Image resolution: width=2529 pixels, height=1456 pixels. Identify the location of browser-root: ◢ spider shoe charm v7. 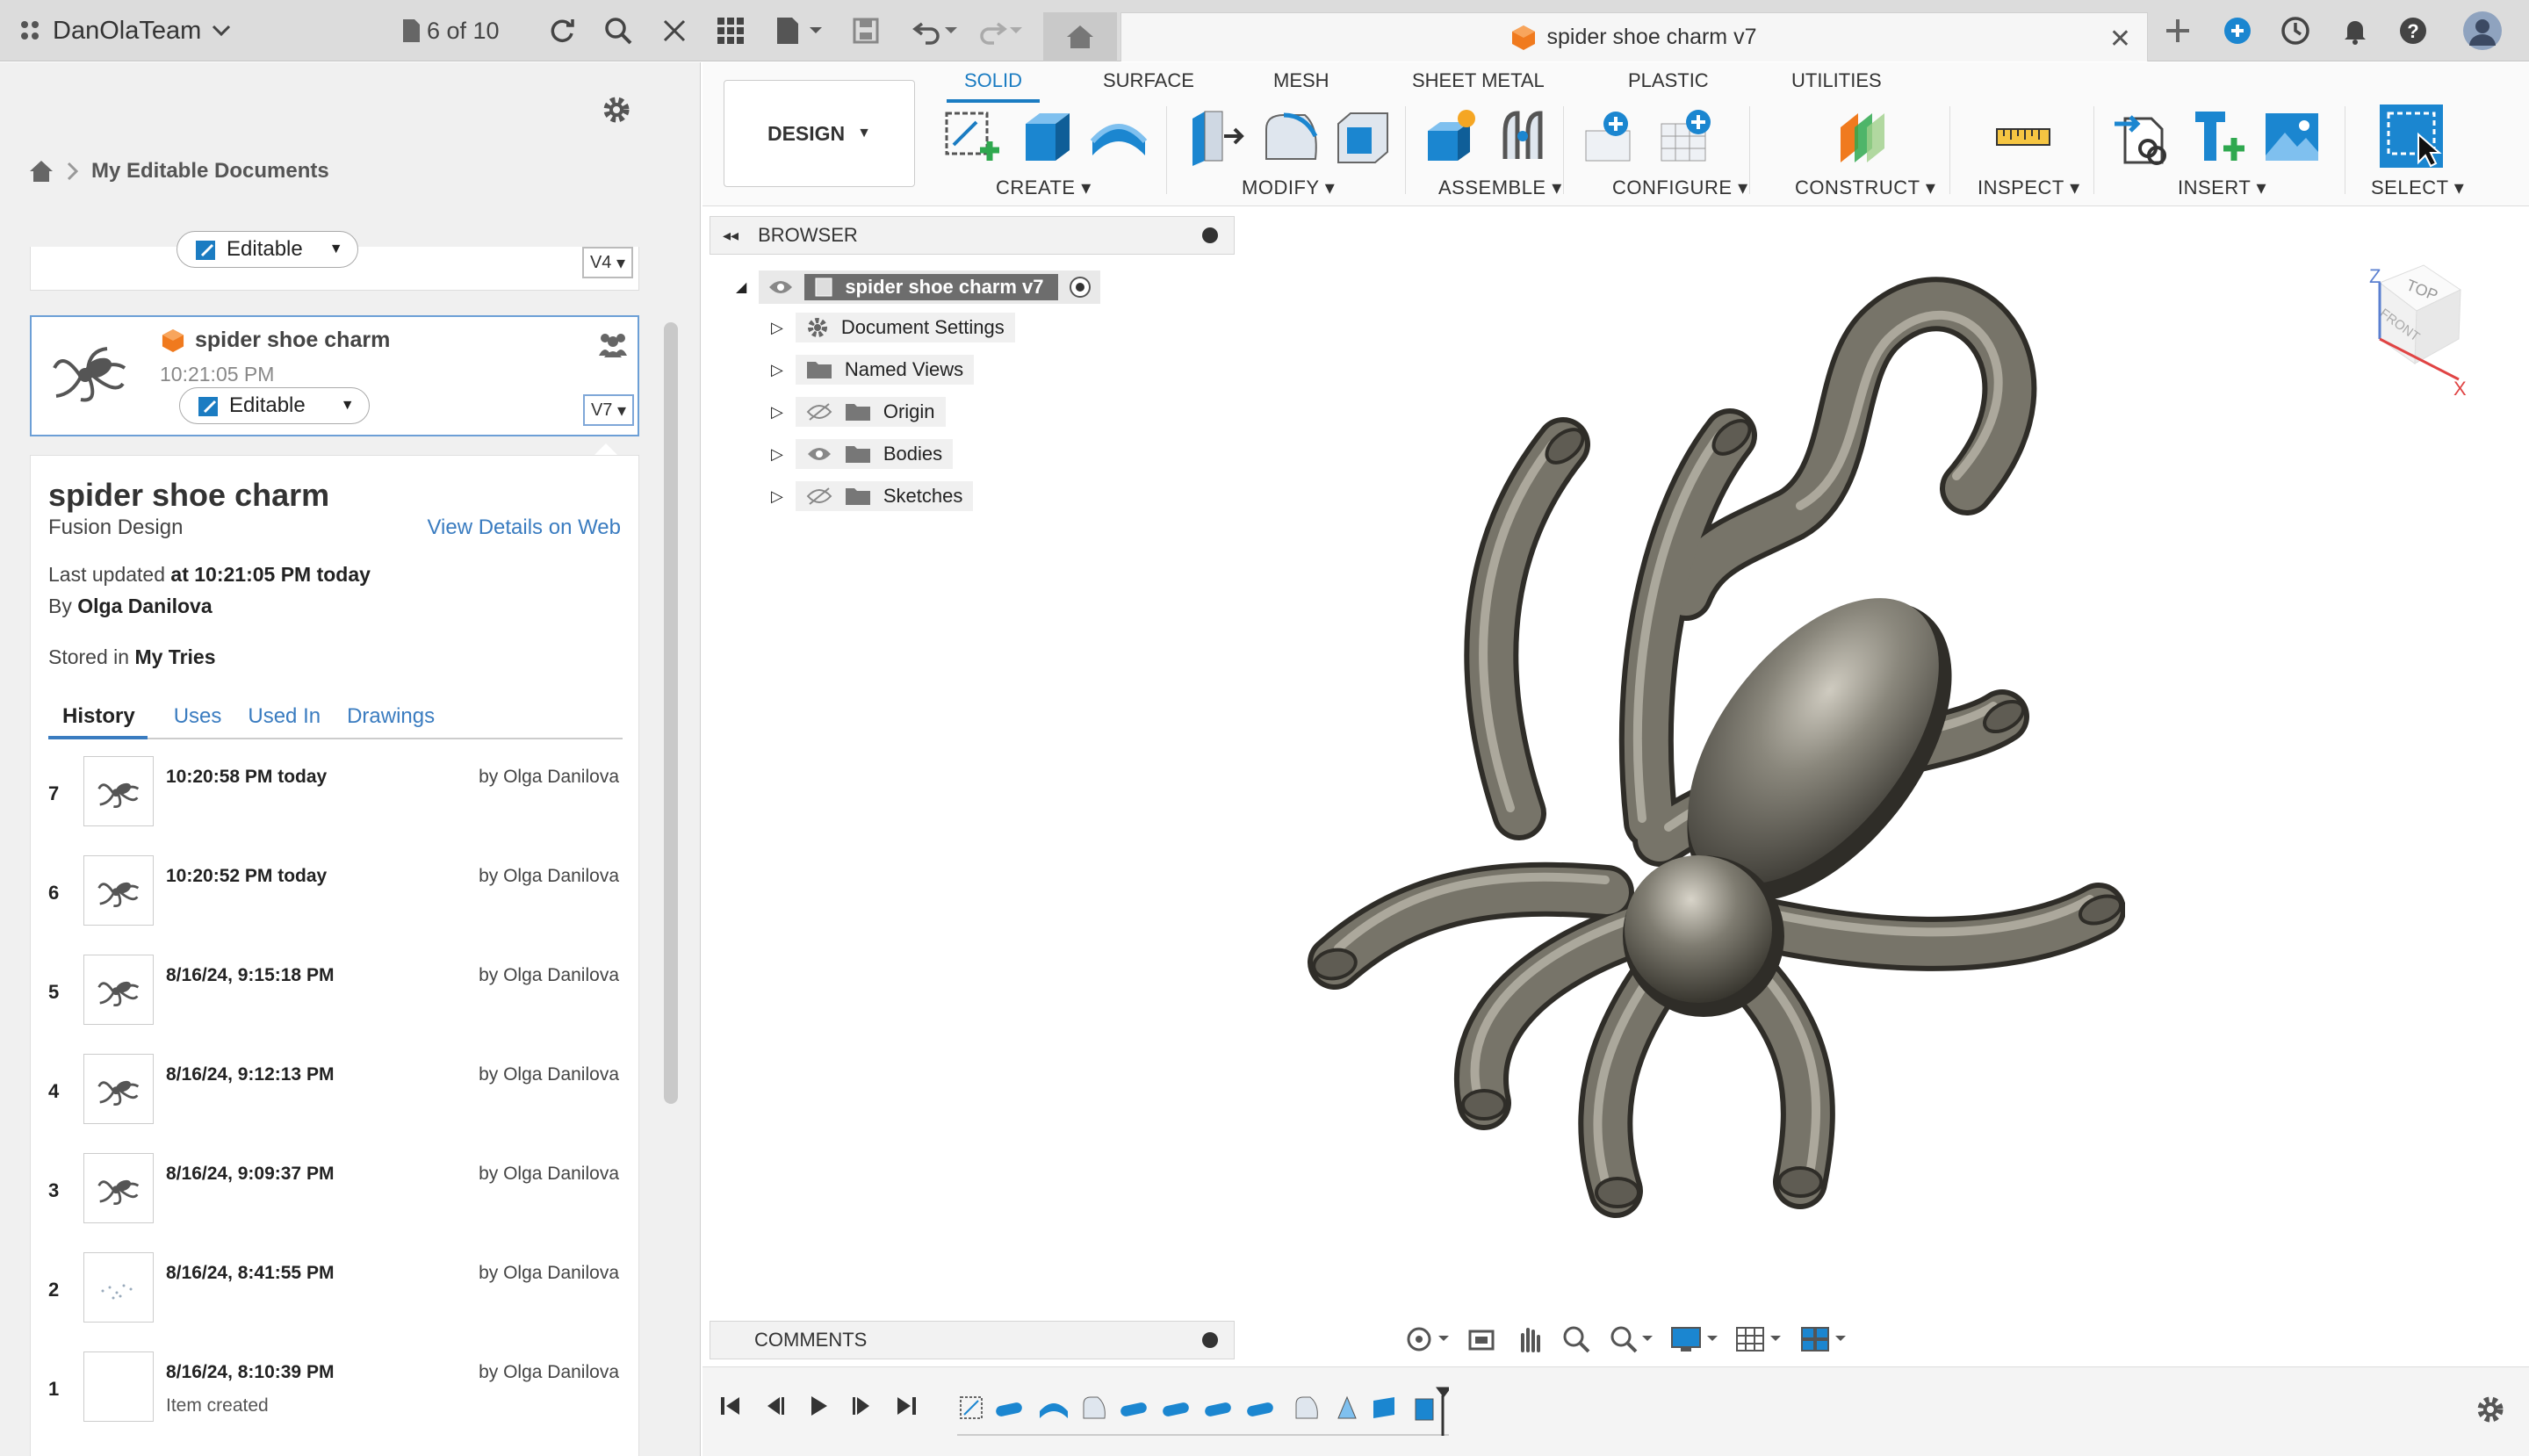
(918, 287).